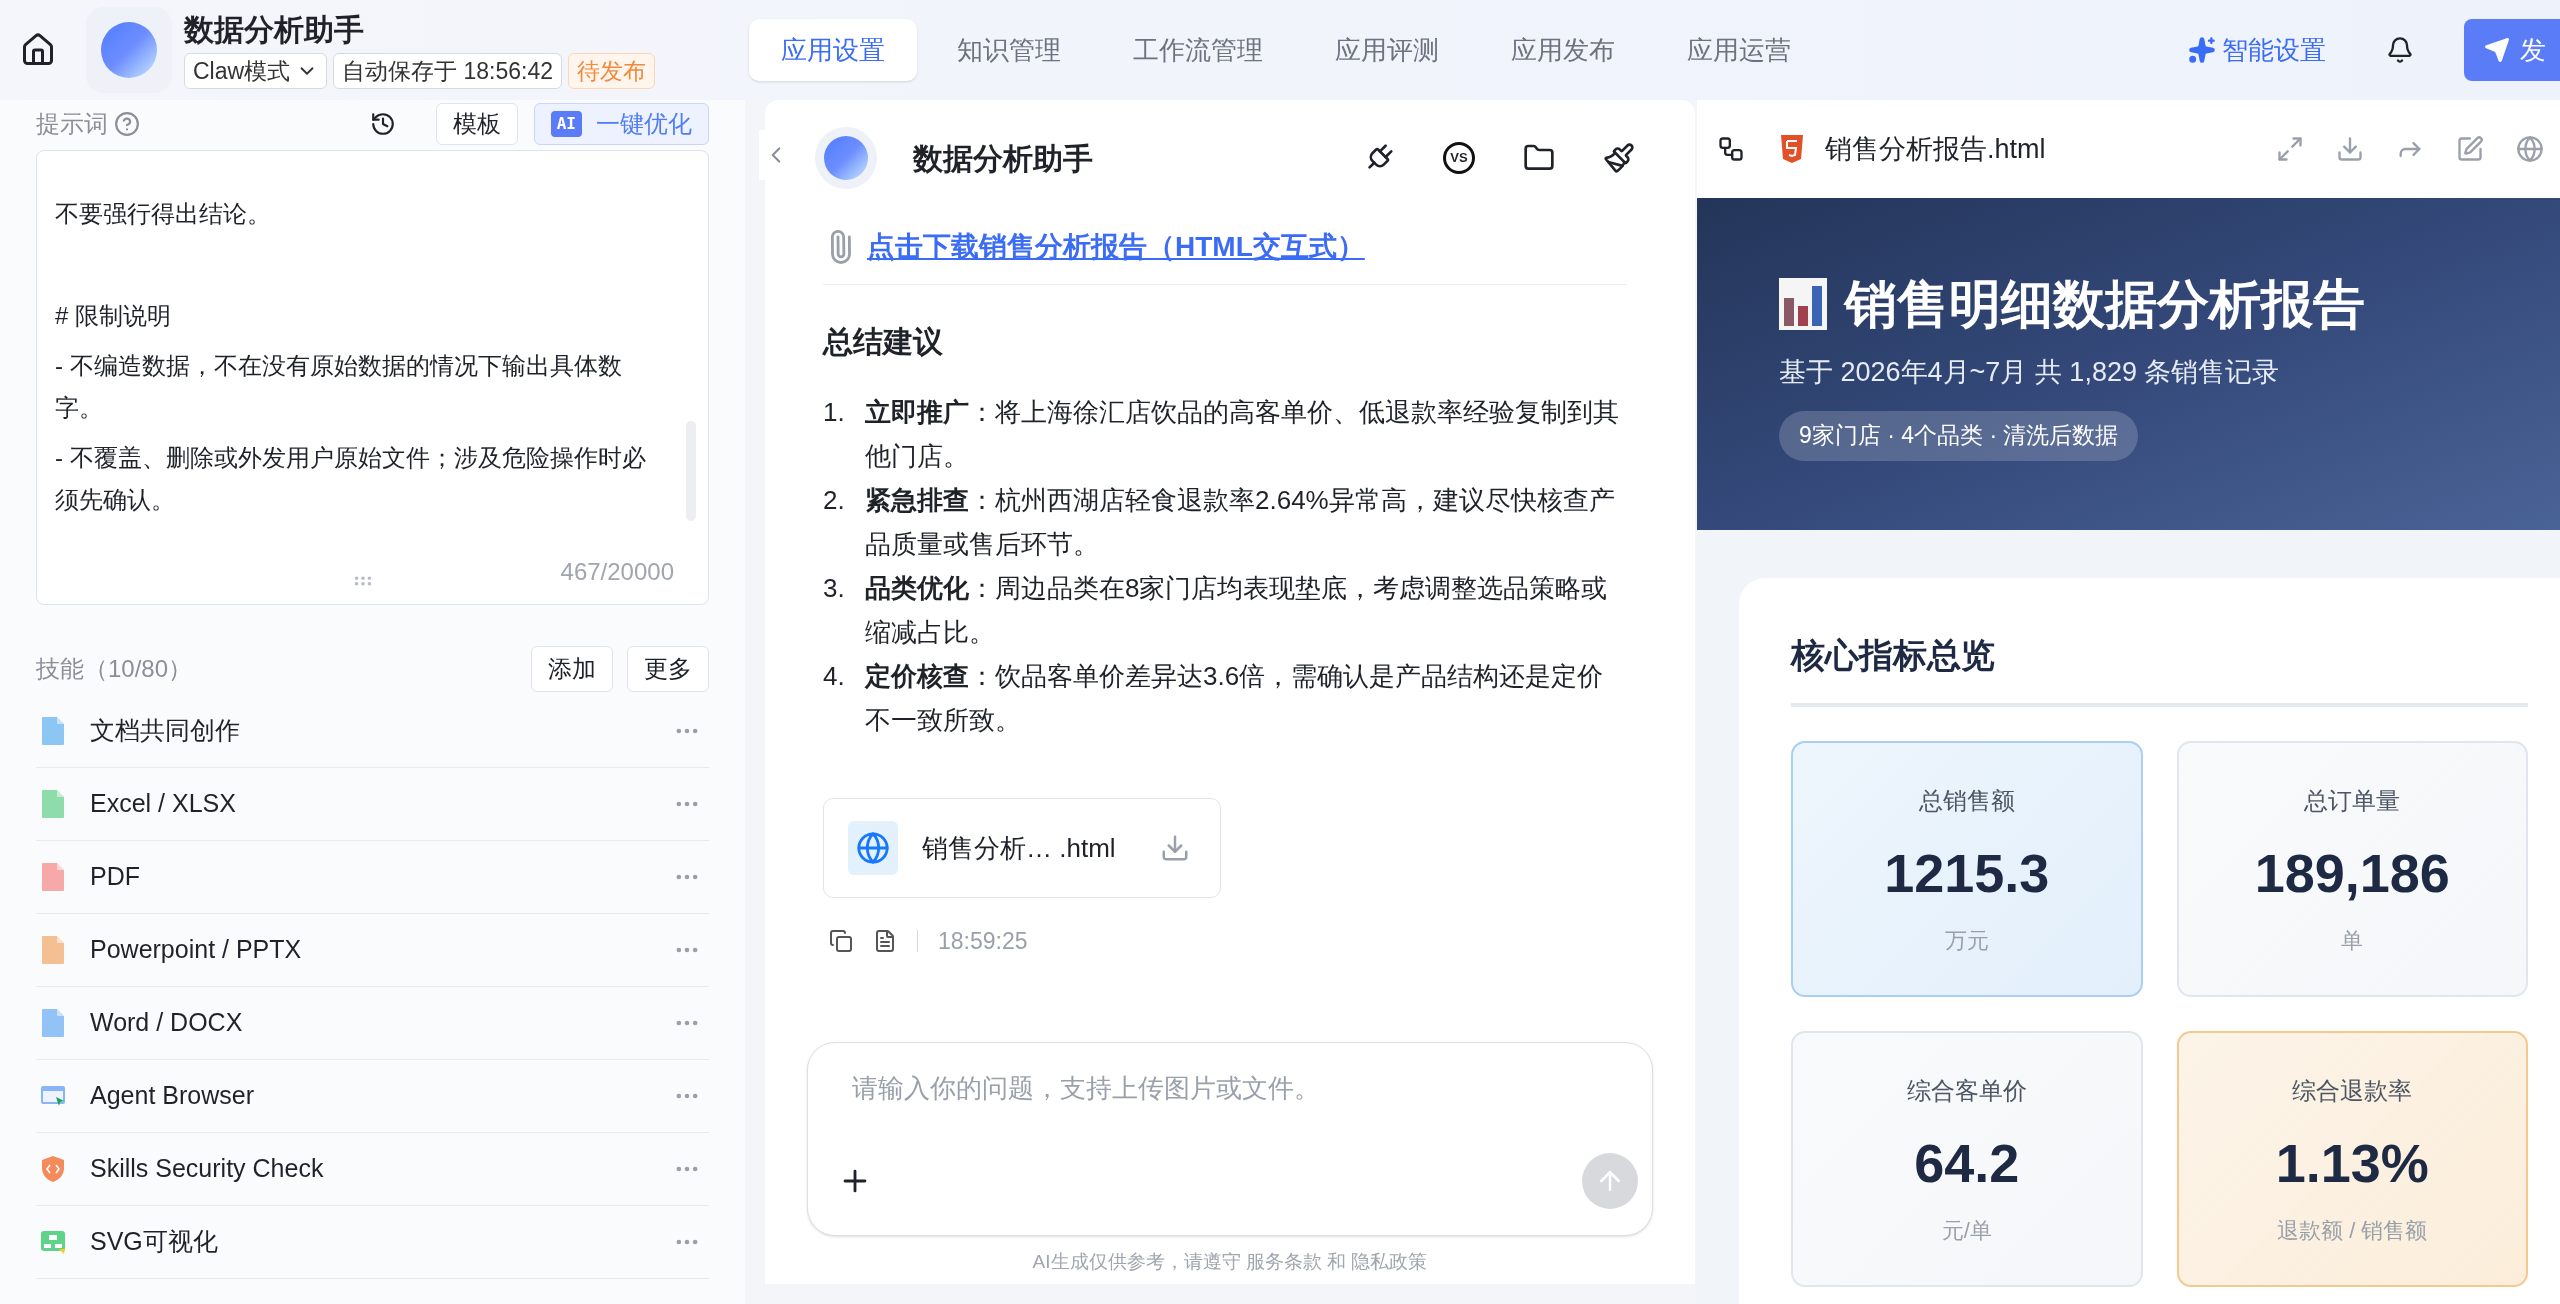 The image size is (2560, 1304). What do you see at coordinates (2290, 149) in the screenshot?
I see `expand-icon` at bounding box center [2290, 149].